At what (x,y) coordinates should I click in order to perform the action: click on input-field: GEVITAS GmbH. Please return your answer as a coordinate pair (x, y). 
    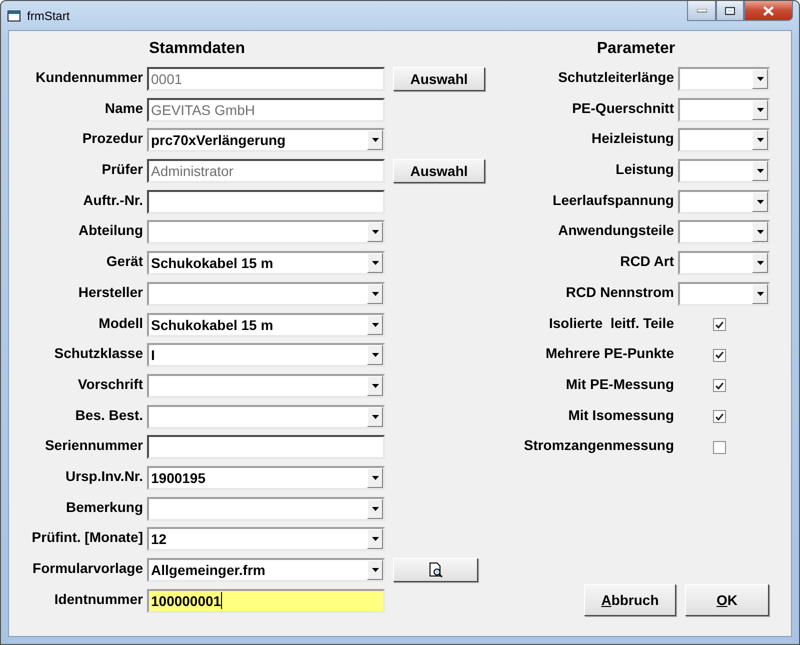
    Looking at the image, I should click on (266, 110).